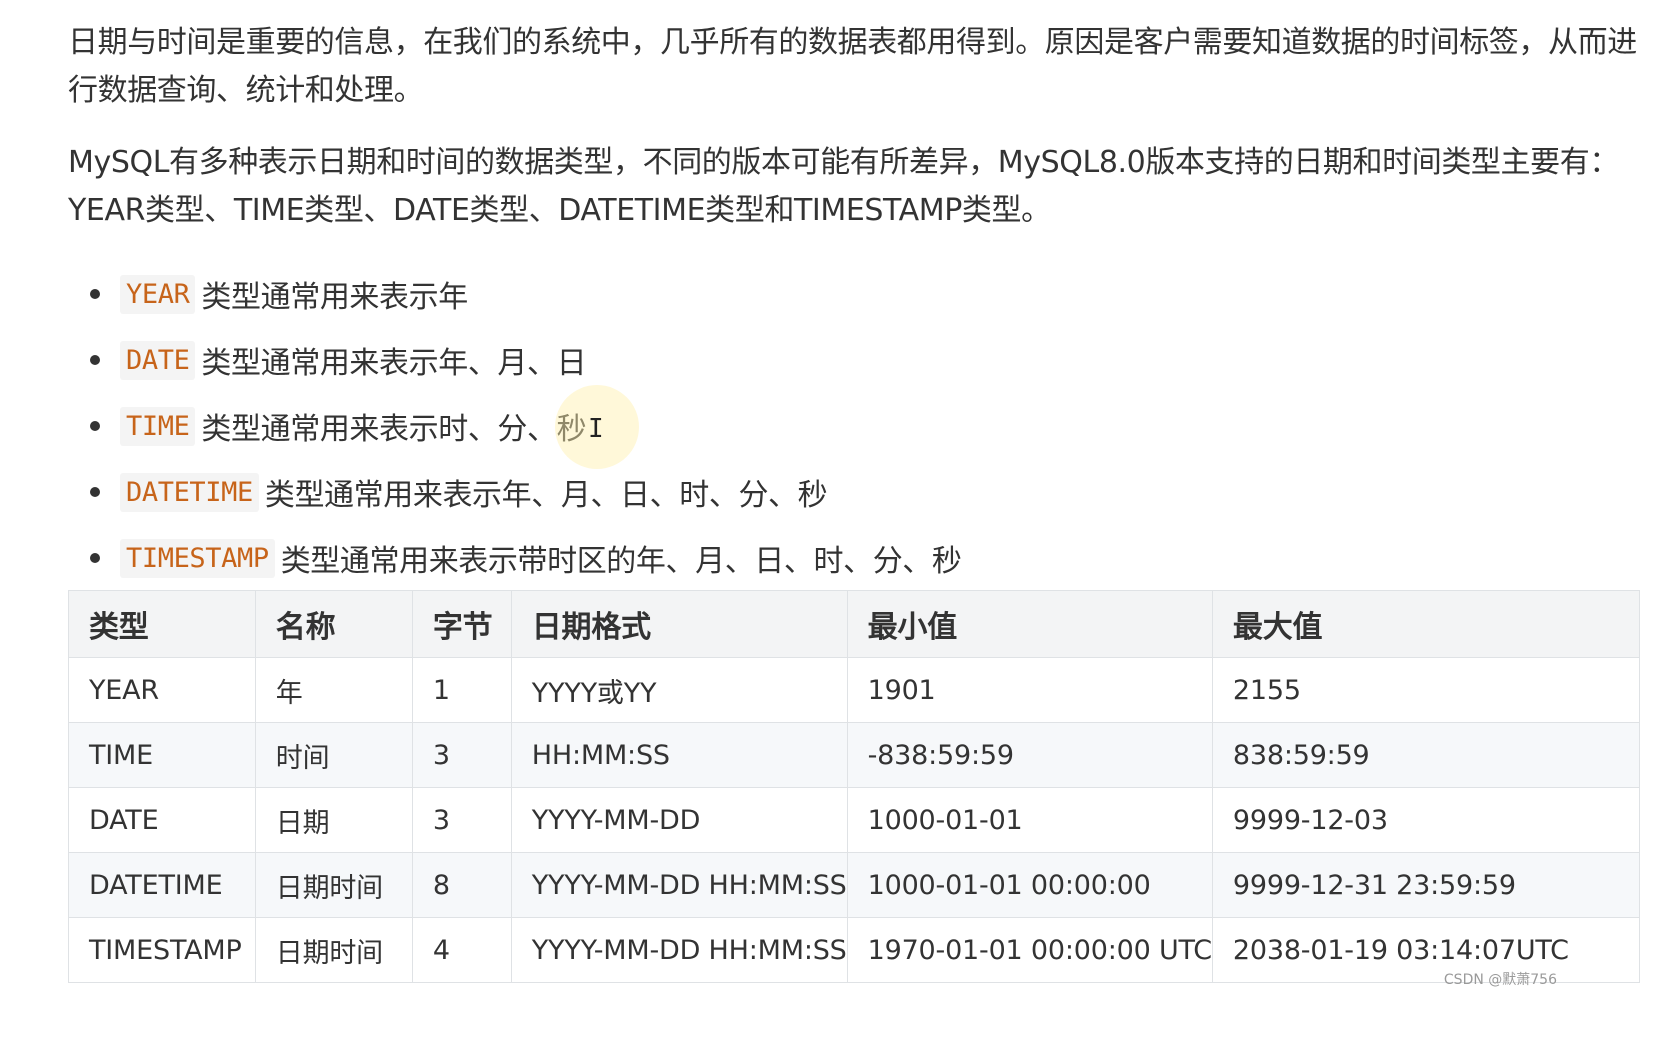 The height and width of the screenshot is (1059, 1665). I want to click on cell-type: DATETIME, so click(162, 885).